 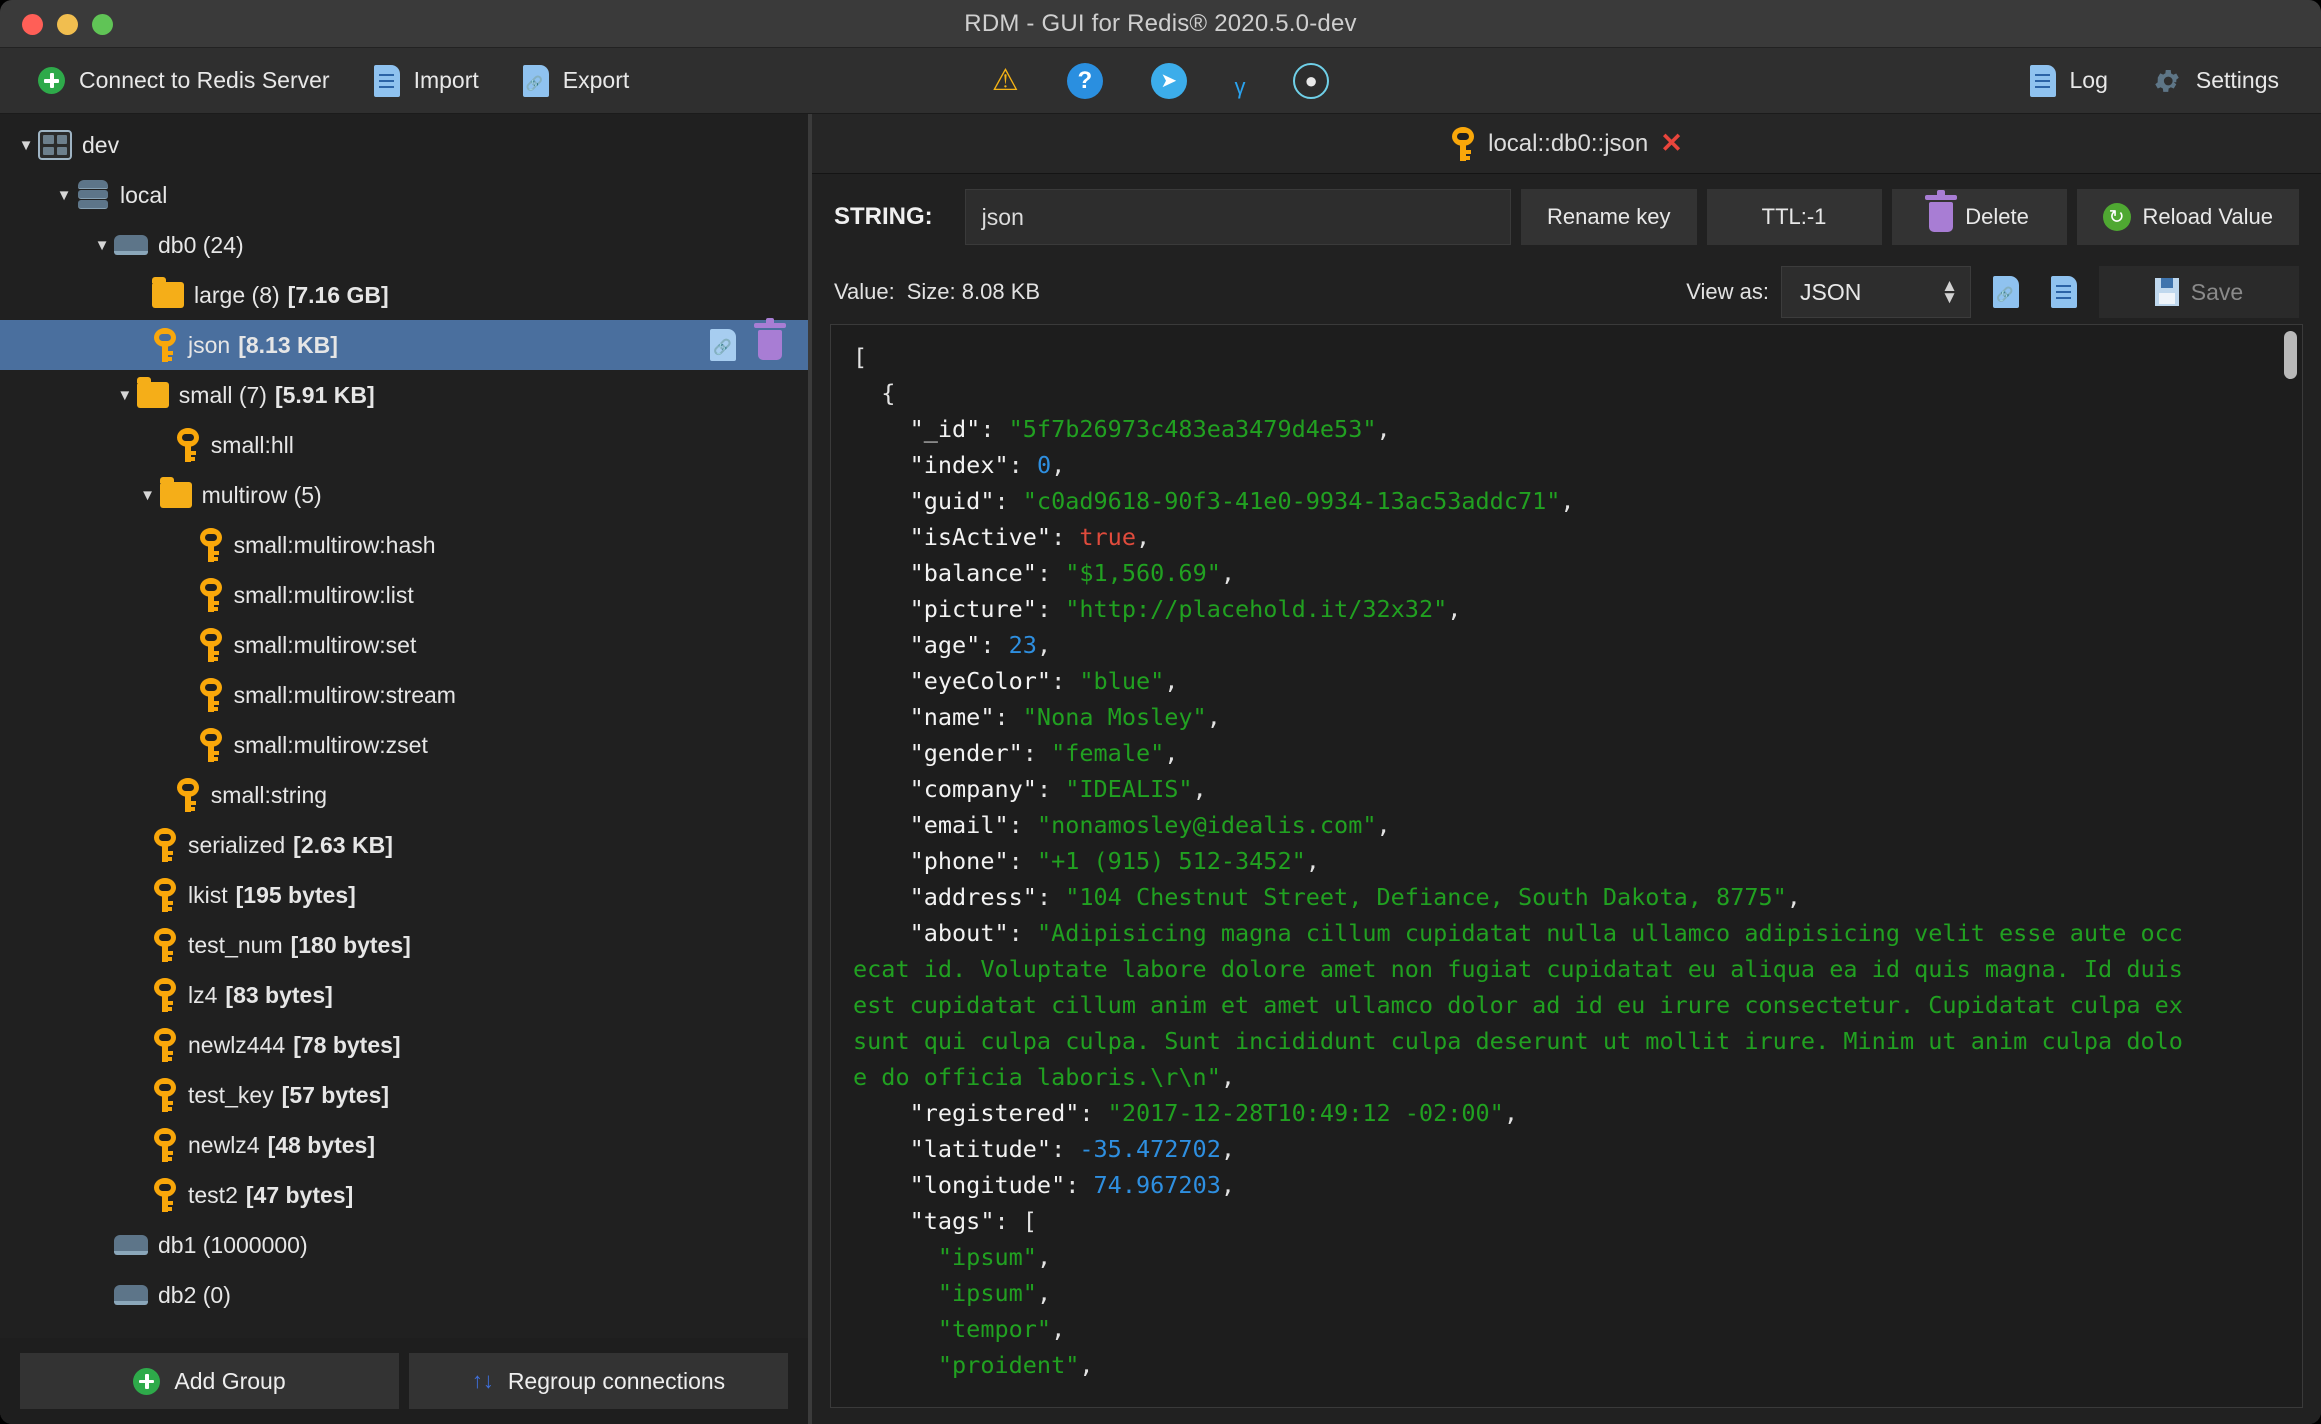 What do you see at coordinates (2064, 292) in the screenshot?
I see `format-value-icon` at bounding box center [2064, 292].